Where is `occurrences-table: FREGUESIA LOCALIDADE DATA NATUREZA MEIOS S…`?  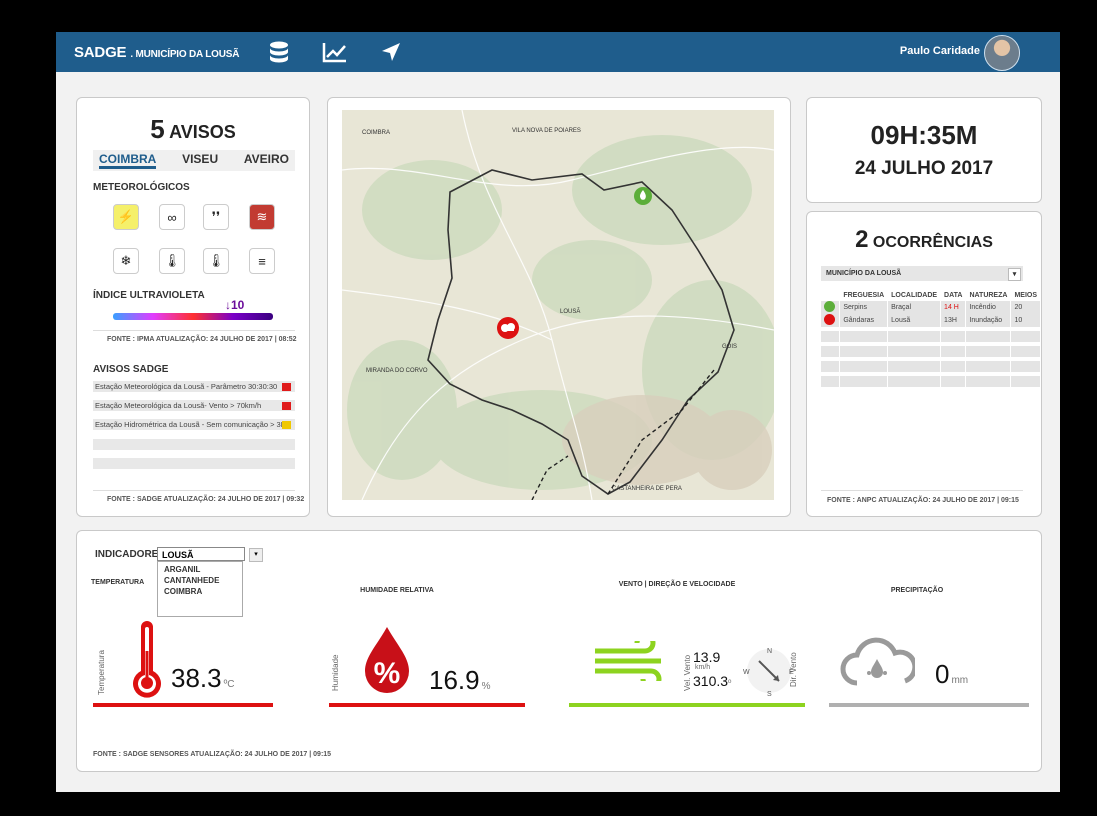
occurrences-table: FREGUESIA LOCALIDADE DATA NATUREZA MEIOS S… is located at coordinates (931, 338).